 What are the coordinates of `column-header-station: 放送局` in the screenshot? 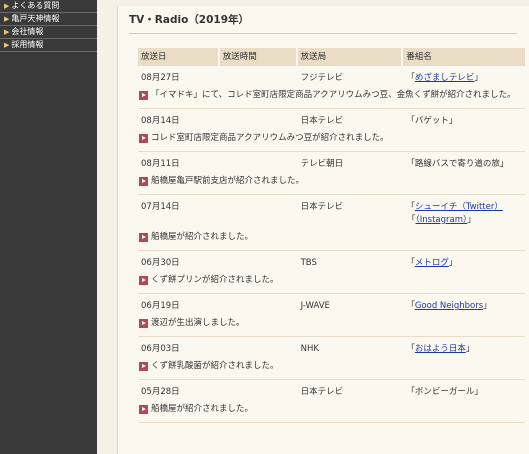 It's located at (349, 57).